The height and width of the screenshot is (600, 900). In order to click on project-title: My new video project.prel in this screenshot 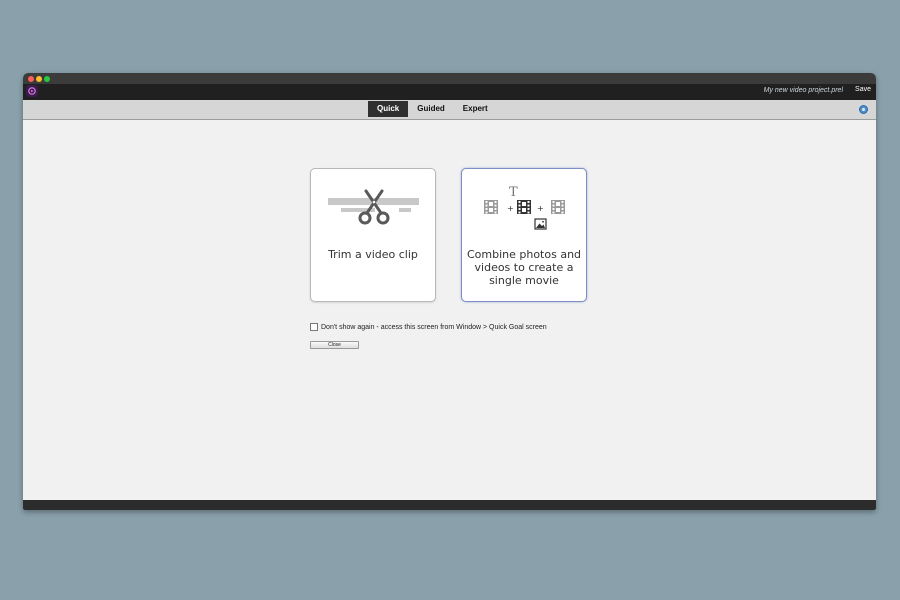, I will do `click(803, 90)`.